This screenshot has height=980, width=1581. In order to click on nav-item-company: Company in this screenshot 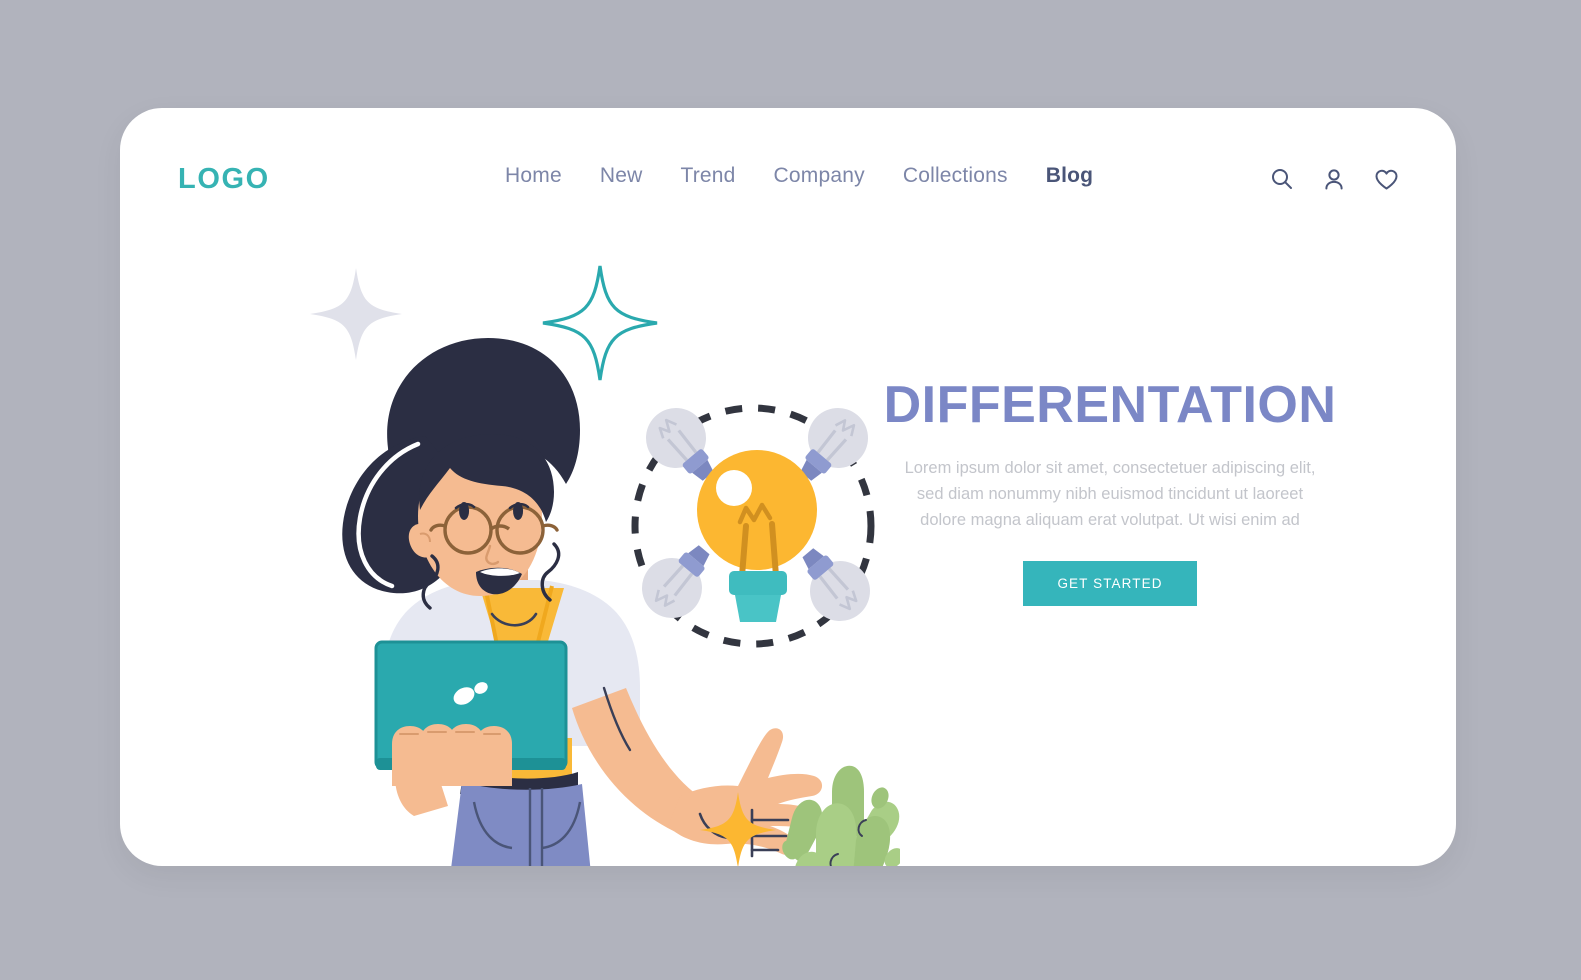, I will do `click(819, 176)`.